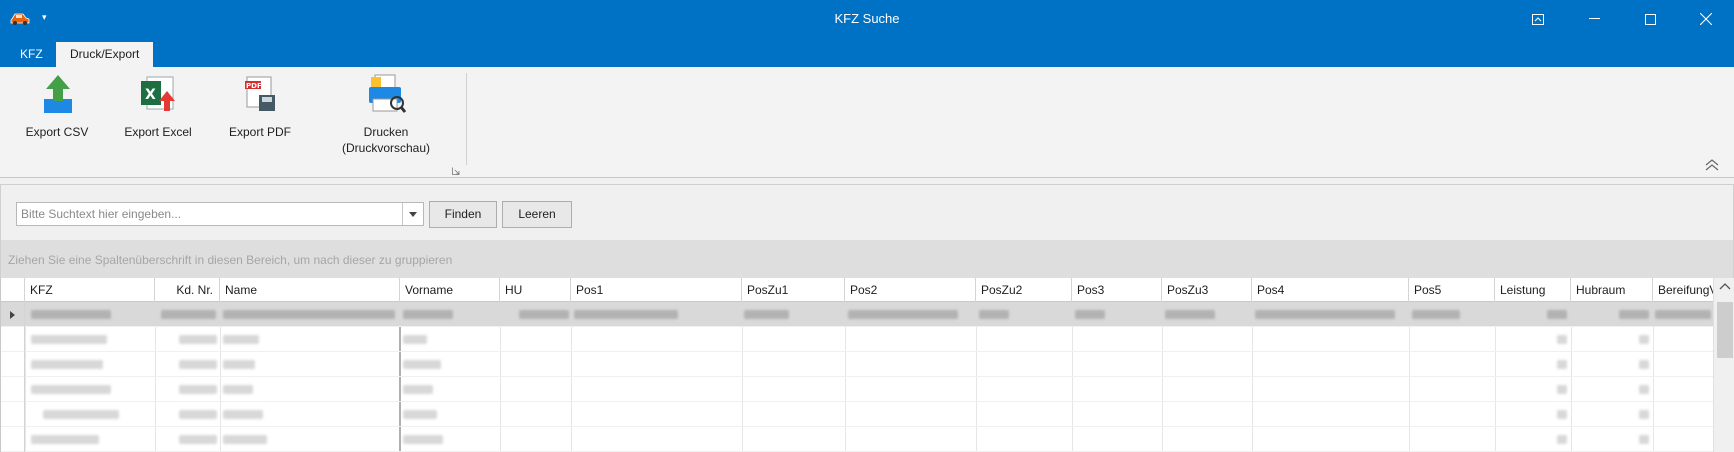 The height and width of the screenshot is (452, 1734). What do you see at coordinates (910, 290) in the screenshot?
I see `column-header-pos2: Pos2` at bounding box center [910, 290].